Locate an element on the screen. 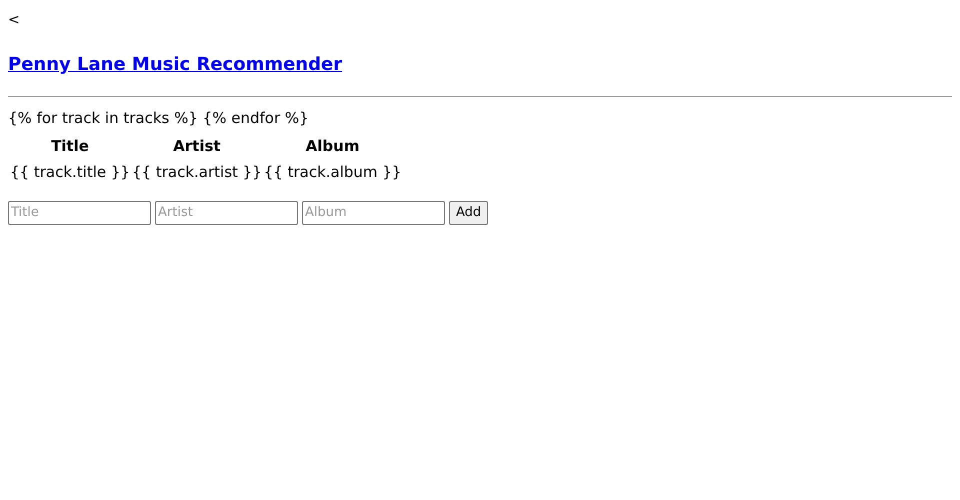 This screenshot has width=960, height=500. table-cell-text: {{ track.artist }} is located at coordinates (197, 172).